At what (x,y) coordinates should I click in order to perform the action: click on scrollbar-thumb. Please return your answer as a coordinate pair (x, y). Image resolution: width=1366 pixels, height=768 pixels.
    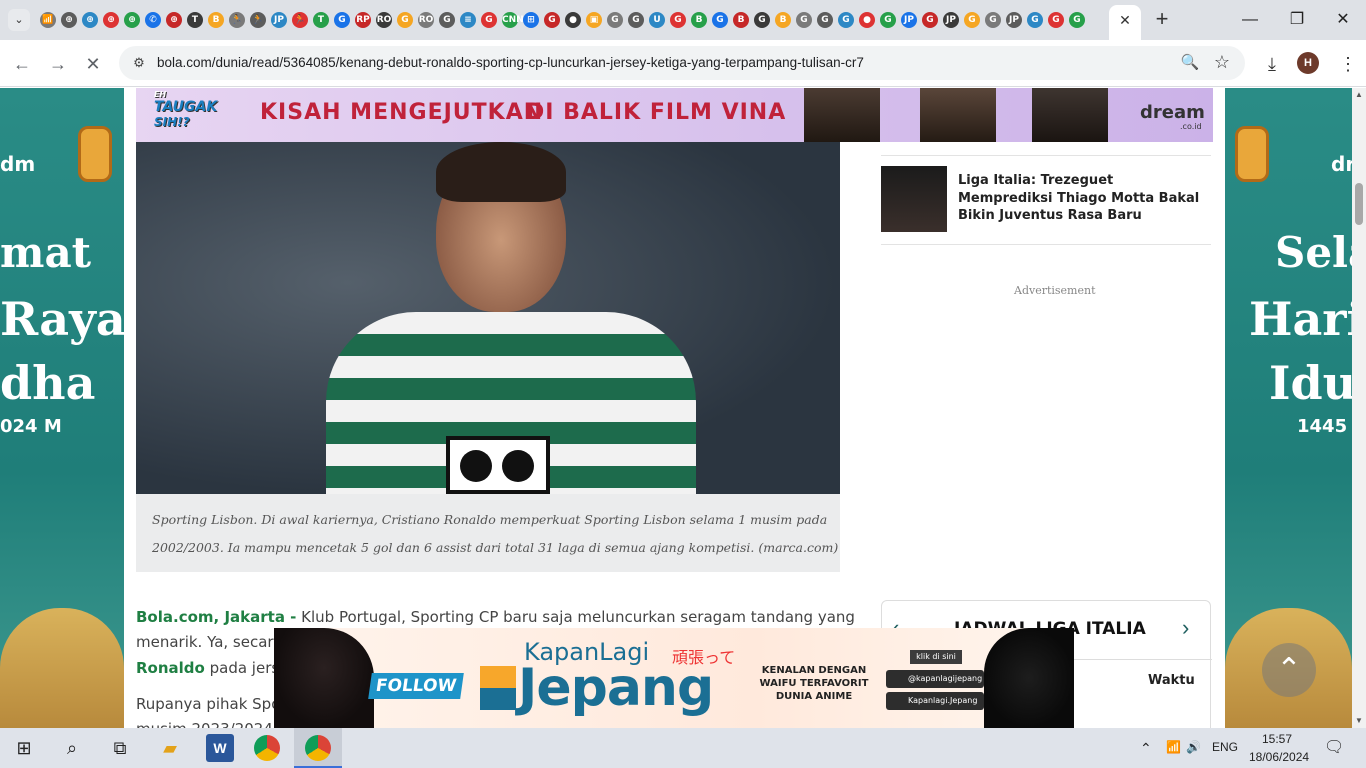
    Looking at the image, I should click on (1359, 204).